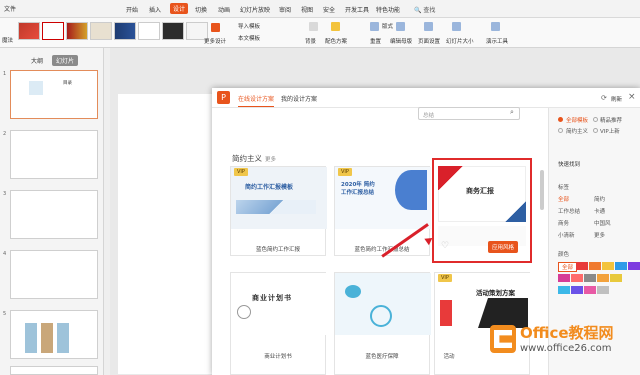 This screenshot has width=640, height=375. I want to click on filter-all-templates: 全部模板, so click(577, 120).